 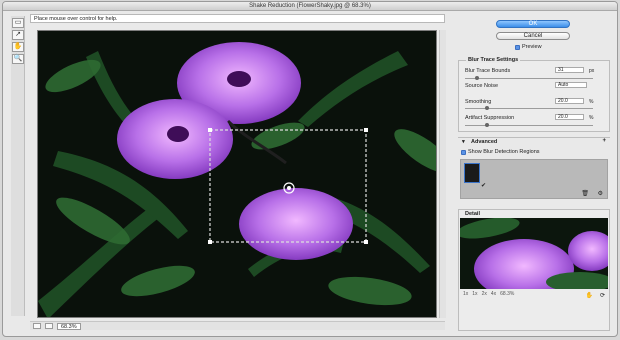 What do you see at coordinates (493, 294) in the screenshot?
I see `detail-zoom-4x: 4x` at bounding box center [493, 294].